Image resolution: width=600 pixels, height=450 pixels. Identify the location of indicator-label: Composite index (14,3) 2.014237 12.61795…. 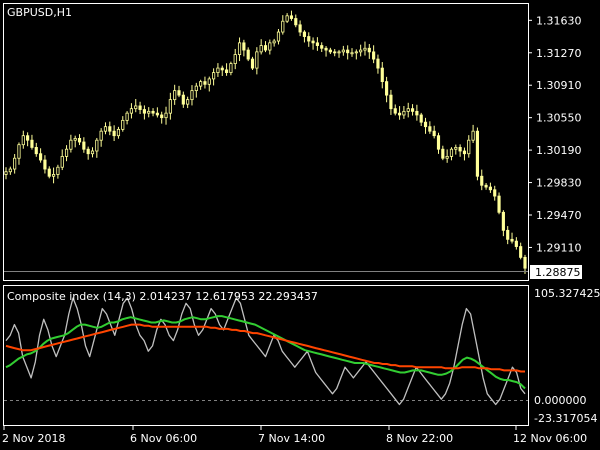
(162, 296).